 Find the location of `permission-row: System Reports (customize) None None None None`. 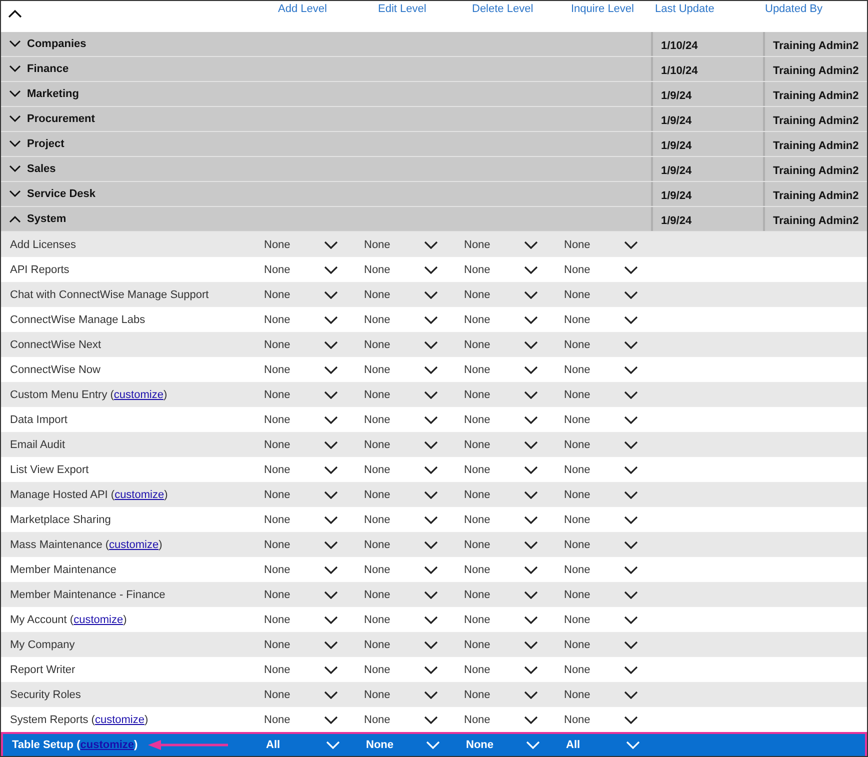

permission-row: System Reports (customize) None None None None is located at coordinates (434, 719).